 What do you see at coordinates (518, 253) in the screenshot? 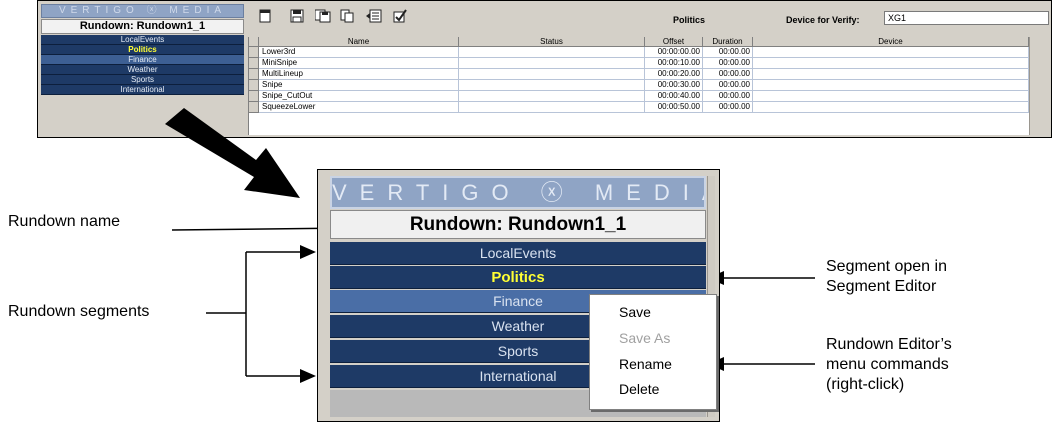
I see `segment-localevents-large: LocalEvents` at bounding box center [518, 253].